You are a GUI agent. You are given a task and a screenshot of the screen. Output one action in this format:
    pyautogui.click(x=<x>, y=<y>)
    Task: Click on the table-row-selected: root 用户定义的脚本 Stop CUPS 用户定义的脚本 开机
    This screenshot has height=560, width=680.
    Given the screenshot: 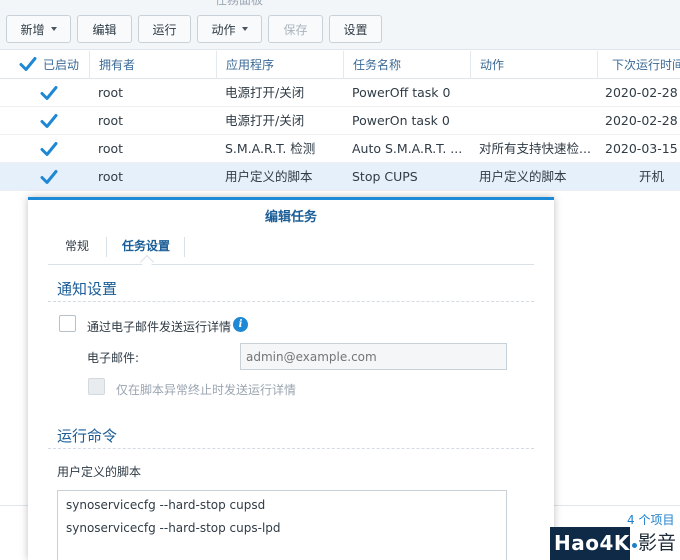 What is the action you would take?
    pyautogui.click(x=340, y=177)
    